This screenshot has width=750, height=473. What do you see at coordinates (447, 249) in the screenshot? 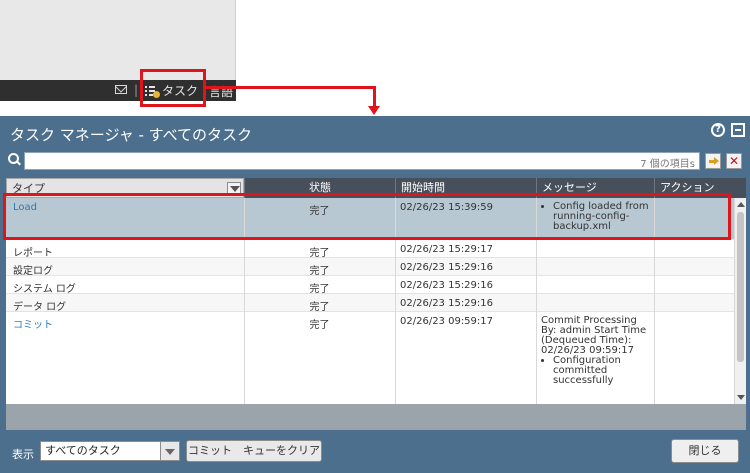
I see `task-start-time: 02/26/23 15:29:17` at bounding box center [447, 249].